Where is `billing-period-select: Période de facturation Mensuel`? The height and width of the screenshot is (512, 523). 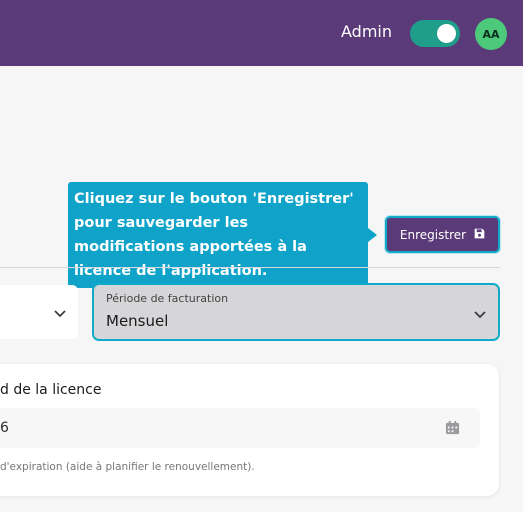
billing-period-select: Période de facturation Mensuel is located at coordinates (296, 312).